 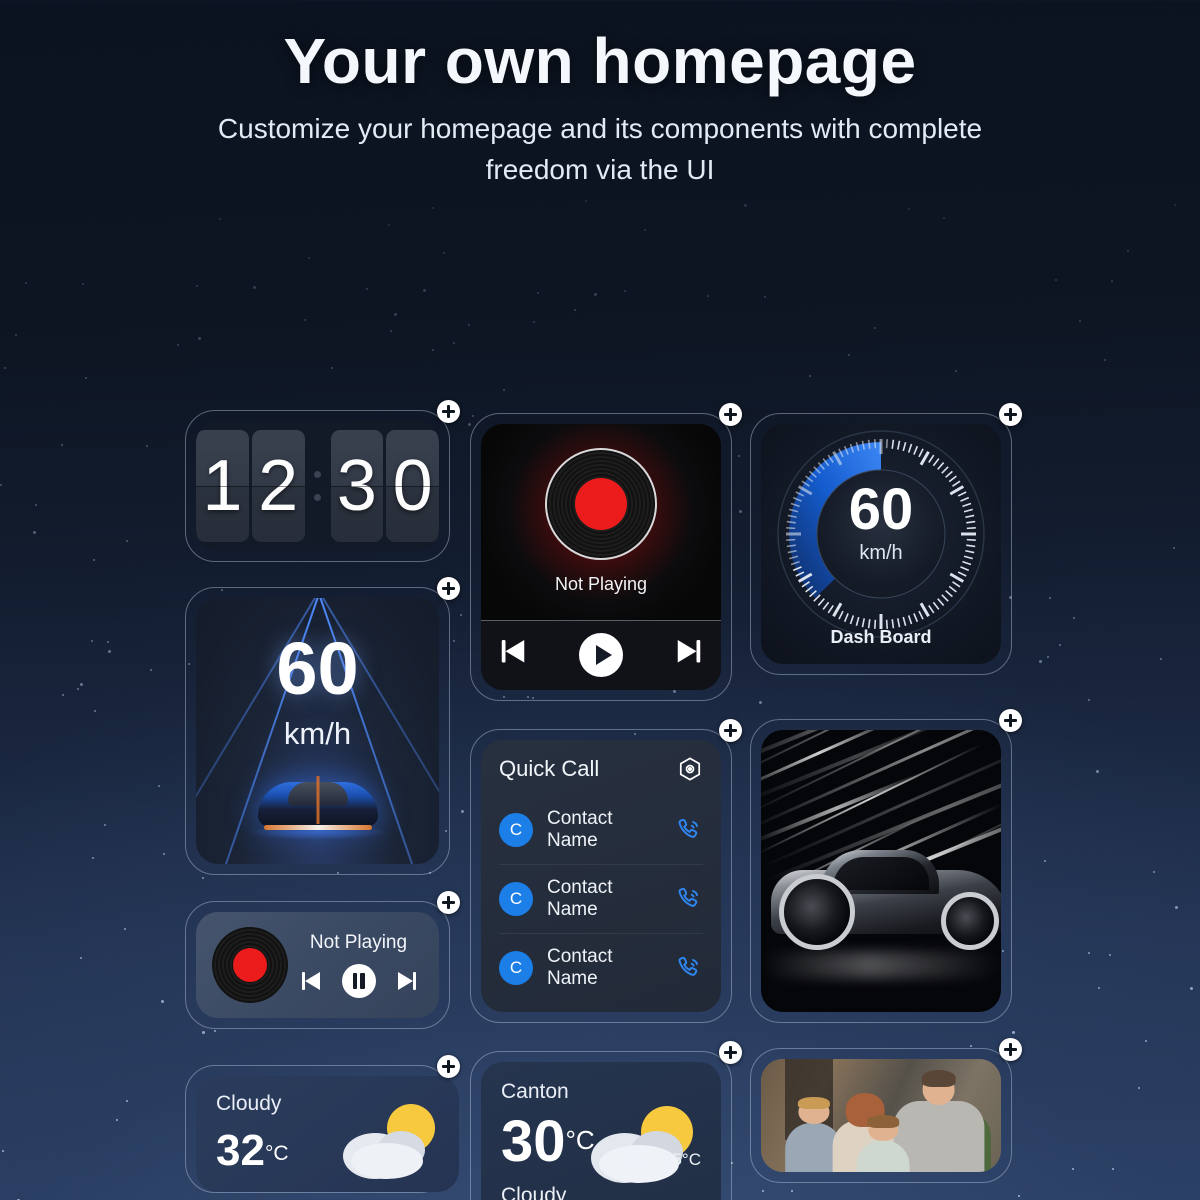 I want to click on pause-icon, so click(x=358, y=980).